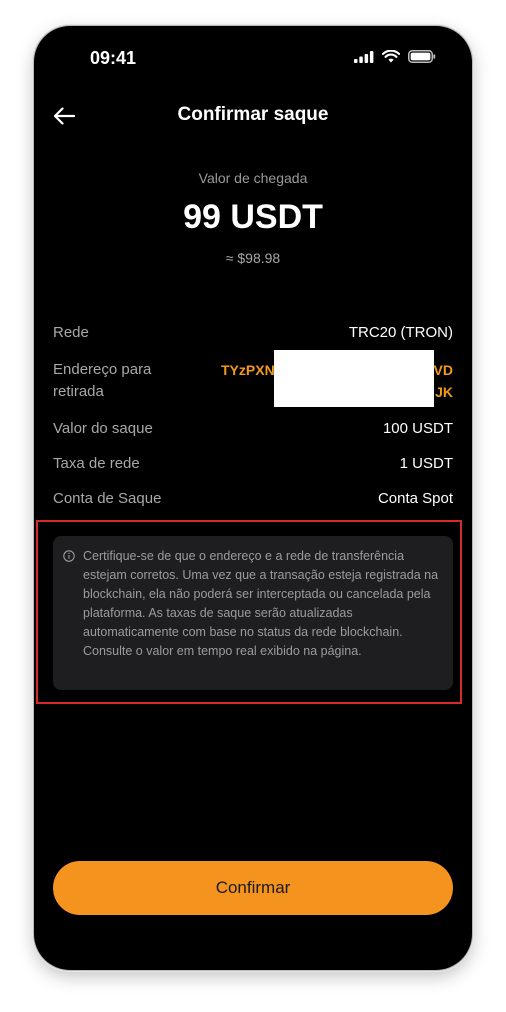 Image resolution: width=506 pixels, height=1012 pixels. Describe the element at coordinates (391, 56) in the screenshot. I see `wifi-icon` at that location.